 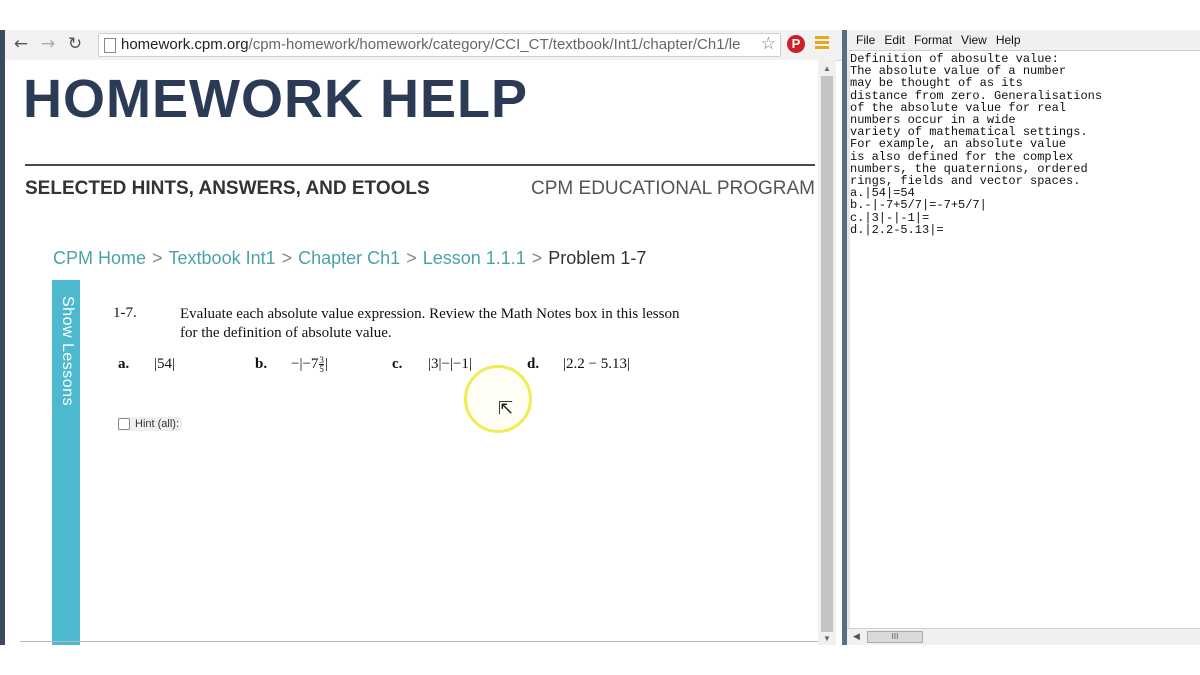 I want to click on problem-part-b: b. −|−7 3 5 |, so click(x=291, y=365).